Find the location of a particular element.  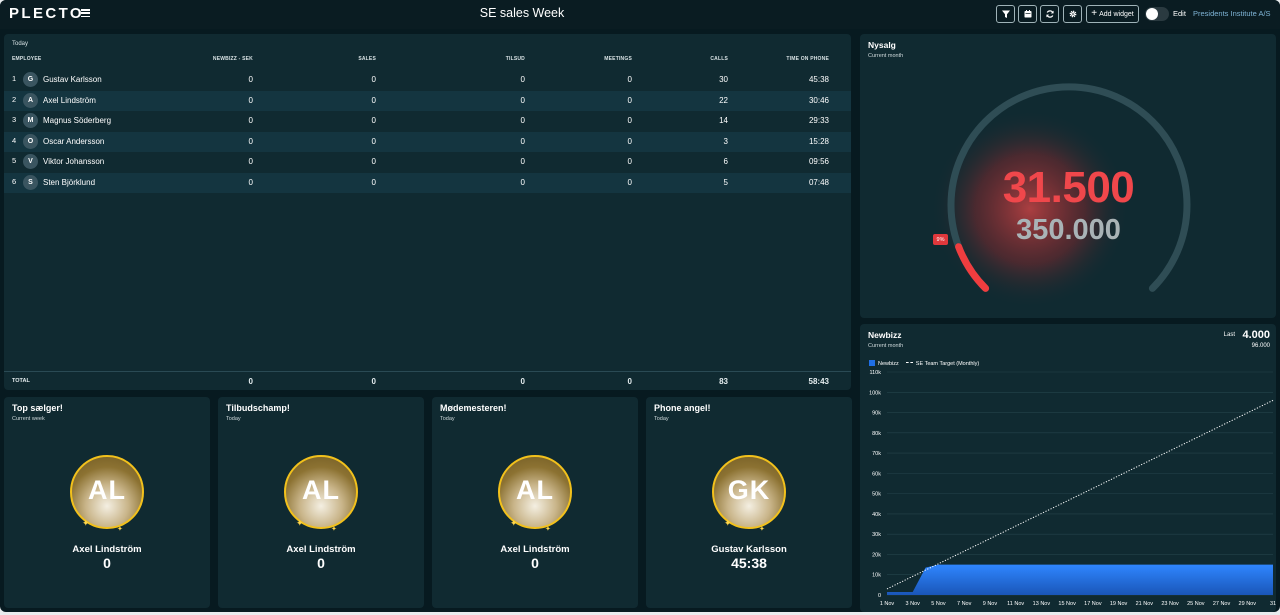

header-newbizz: NEWBIZZ - SEK is located at coordinates (233, 59).